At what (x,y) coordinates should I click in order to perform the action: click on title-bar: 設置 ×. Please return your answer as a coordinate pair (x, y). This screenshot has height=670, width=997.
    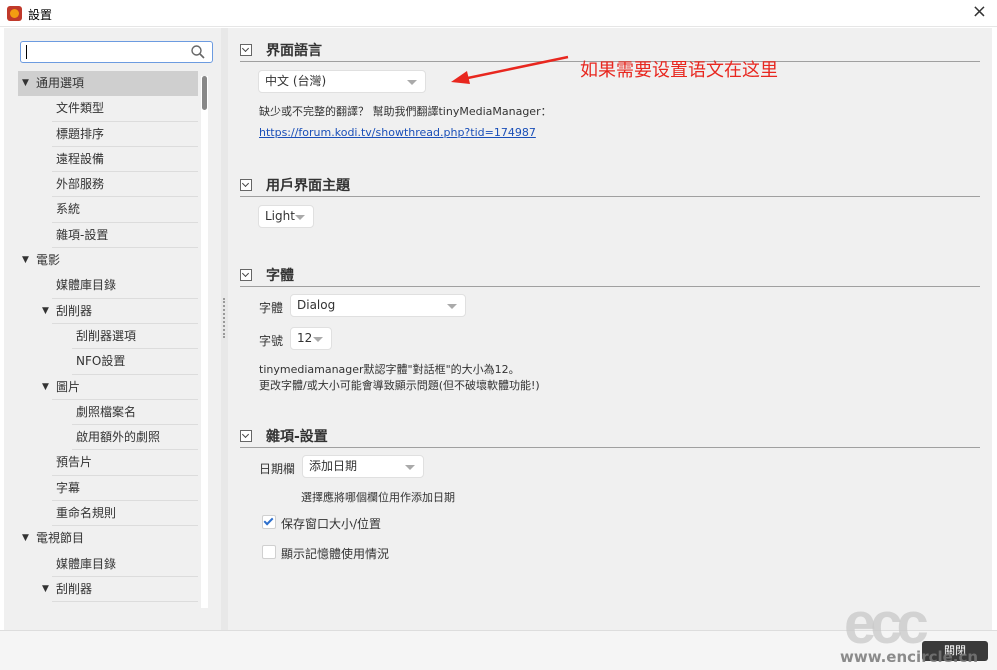
    Looking at the image, I should click on (498, 13).